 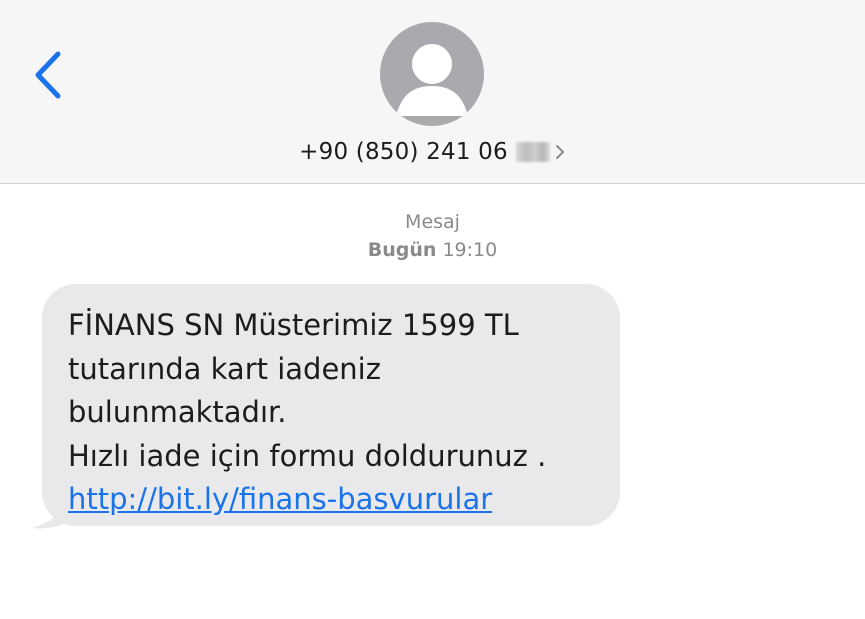 What do you see at coordinates (224, 368) in the screenshot?
I see `message-line: tutarında kart iadeniz` at bounding box center [224, 368].